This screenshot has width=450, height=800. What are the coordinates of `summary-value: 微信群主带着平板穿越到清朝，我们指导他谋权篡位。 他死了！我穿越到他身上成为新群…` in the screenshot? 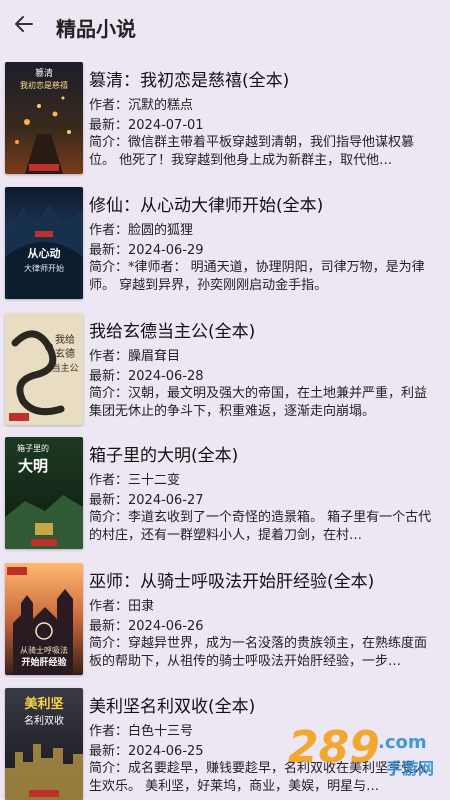 It's located at (252, 151).